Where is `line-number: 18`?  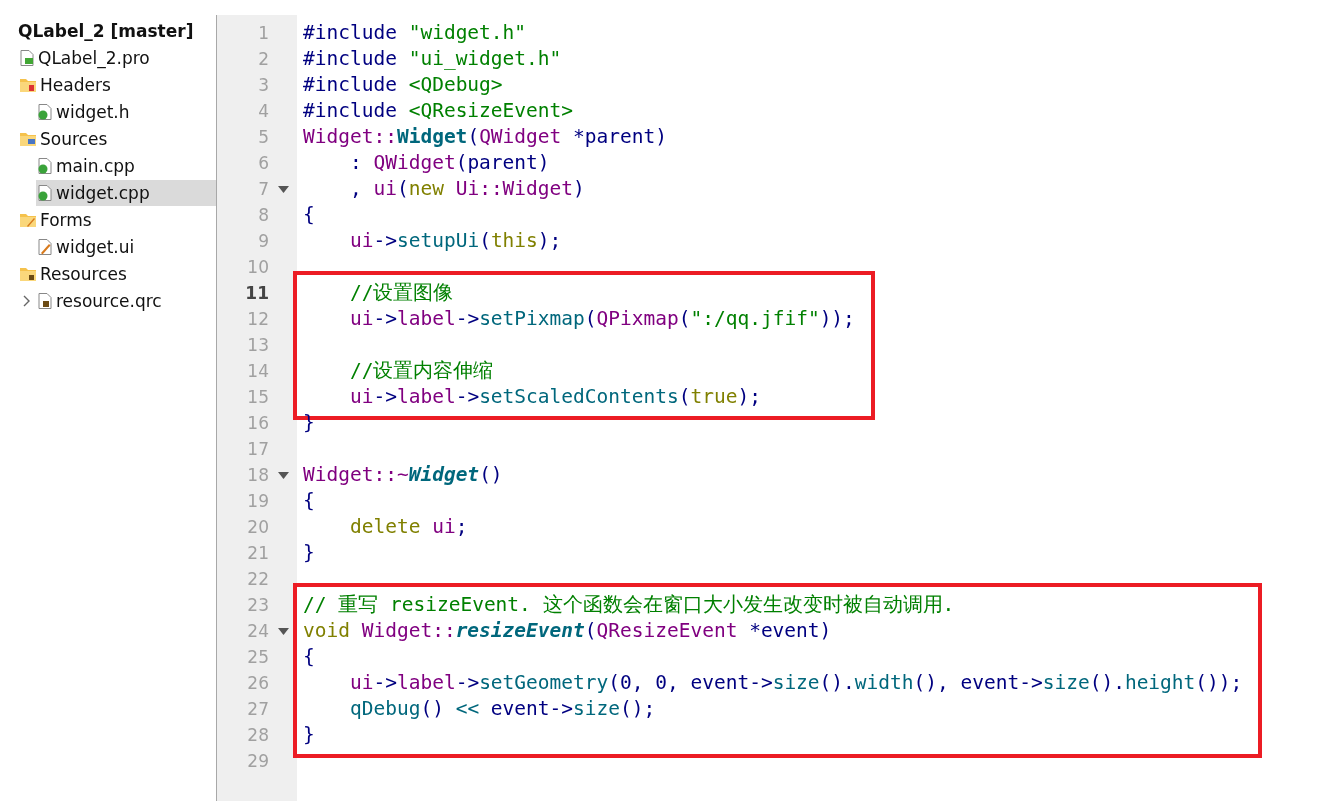 line-number: 18 is located at coordinates (257, 475).